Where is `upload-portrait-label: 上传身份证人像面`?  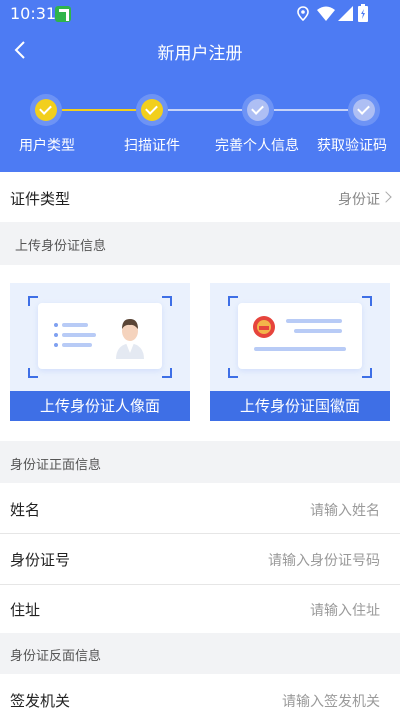 upload-portrait-label: 上传身份证人像面 is located at coordinates (100, 406).